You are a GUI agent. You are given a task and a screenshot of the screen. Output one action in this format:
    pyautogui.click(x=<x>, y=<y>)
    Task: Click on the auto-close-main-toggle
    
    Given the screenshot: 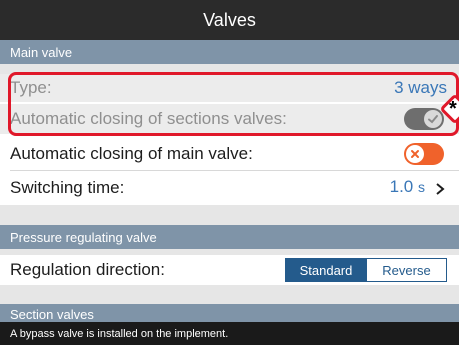 What is the action you would take?
    pyautogui.click(x=424, y=154)
    